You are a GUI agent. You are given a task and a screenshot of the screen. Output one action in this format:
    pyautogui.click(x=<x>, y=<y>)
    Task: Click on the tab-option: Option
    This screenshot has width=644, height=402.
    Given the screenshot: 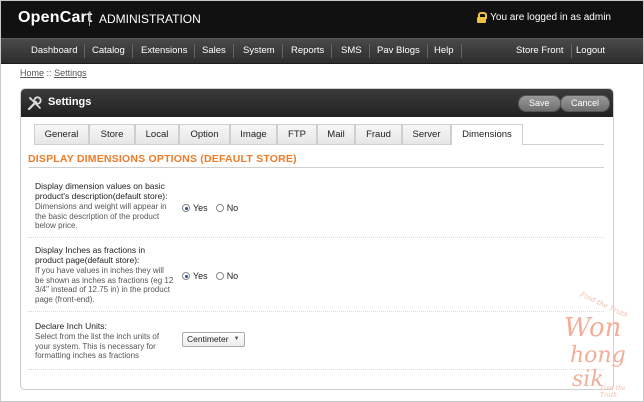 What is the action you would take?
    pyautogui.click(x=204, y=134)
    